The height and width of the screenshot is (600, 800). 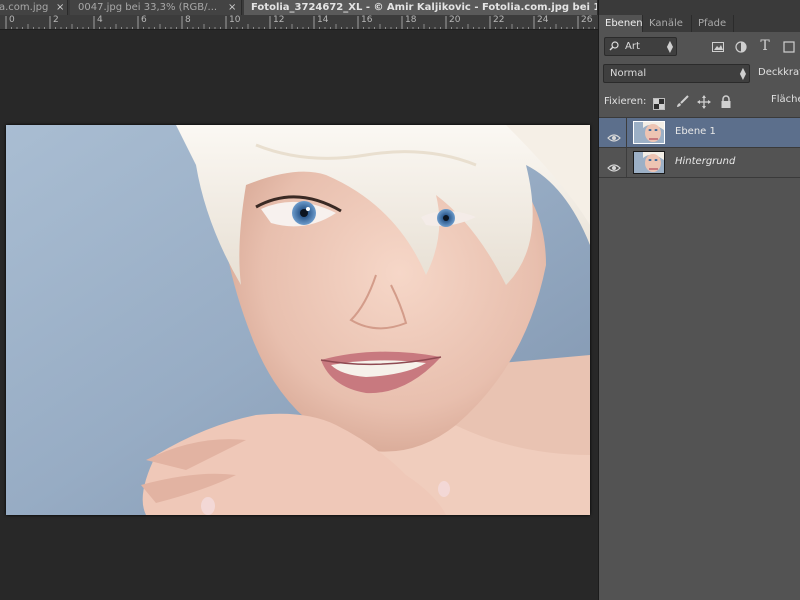 What do you see at coordinates (279, 20) in the screenshot?
I see `ruler-label: 12` at bounding box center [279, 20].